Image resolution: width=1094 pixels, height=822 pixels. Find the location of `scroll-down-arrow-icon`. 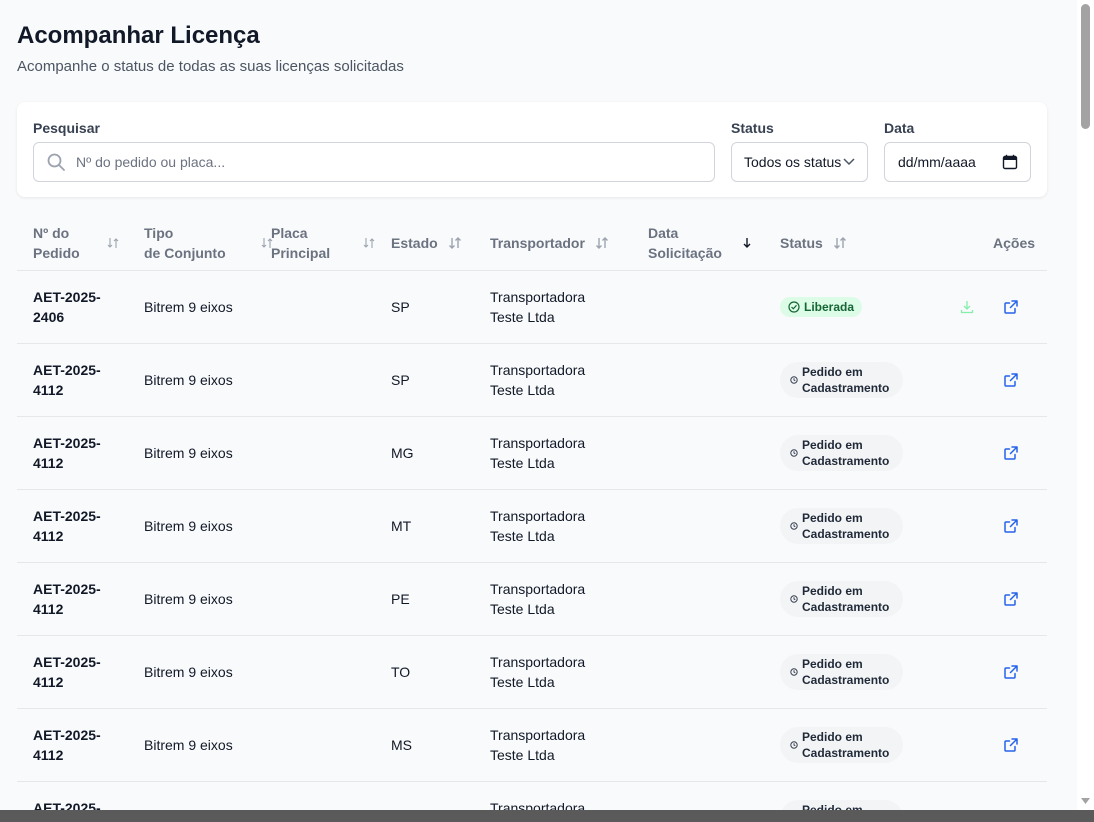

scroll-down-arrow-icon is located at coordinates (1085, 801).